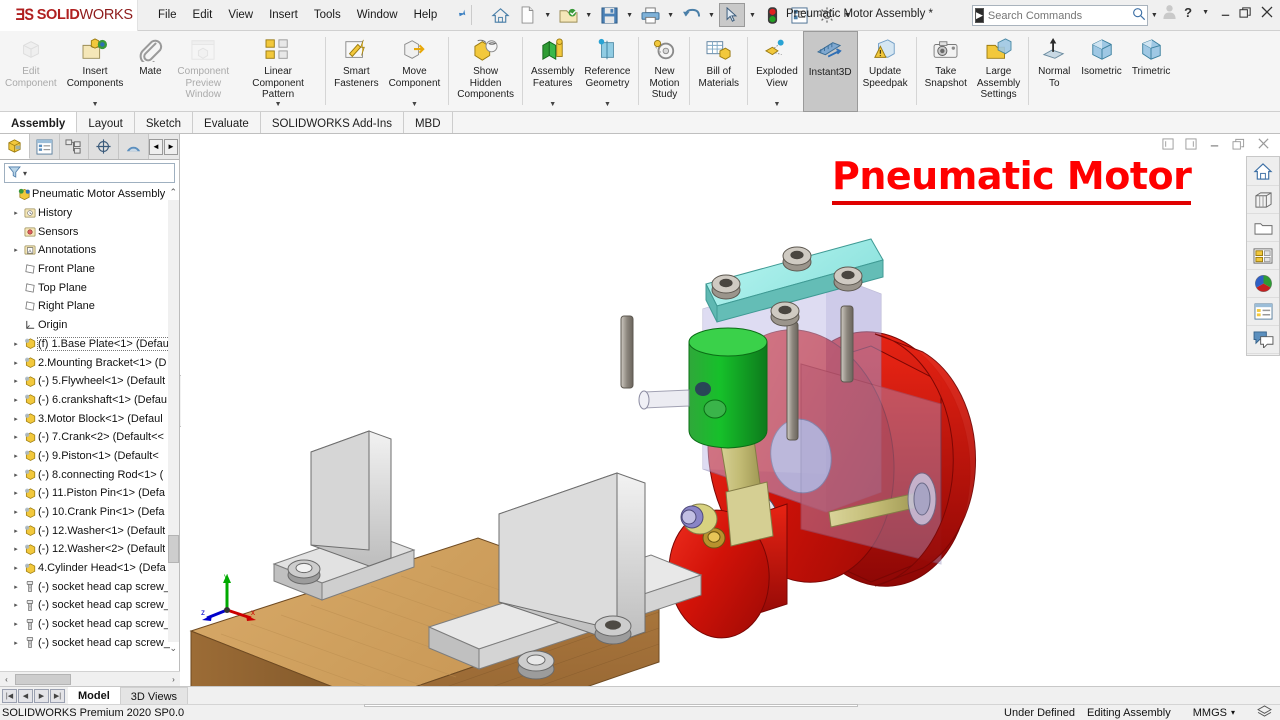  Describe the element at coordinates (1263, 256) in the screenshot. I see `apply-scene-icon` at that location.